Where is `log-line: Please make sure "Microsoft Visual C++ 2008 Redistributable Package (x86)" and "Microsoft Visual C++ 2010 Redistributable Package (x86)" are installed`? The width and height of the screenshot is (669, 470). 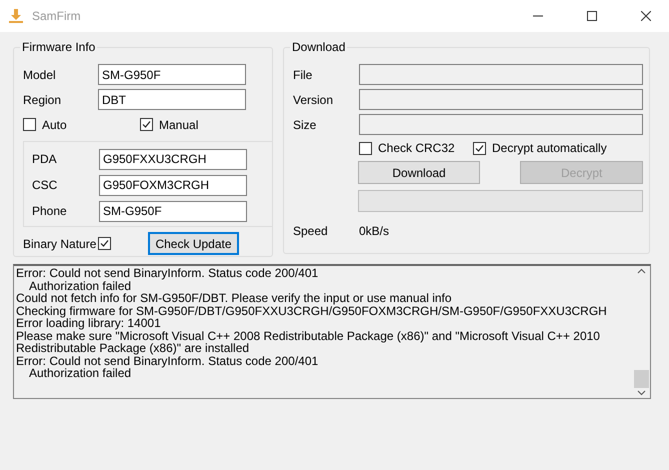
log-line: Please make sure "Microsoft Visual C++ 2008 Redistributable Package (x86)" and "Microsoft Visual C++ 2010 Redistributable Package (x86)" are installed is located at coordinates (308, 342).